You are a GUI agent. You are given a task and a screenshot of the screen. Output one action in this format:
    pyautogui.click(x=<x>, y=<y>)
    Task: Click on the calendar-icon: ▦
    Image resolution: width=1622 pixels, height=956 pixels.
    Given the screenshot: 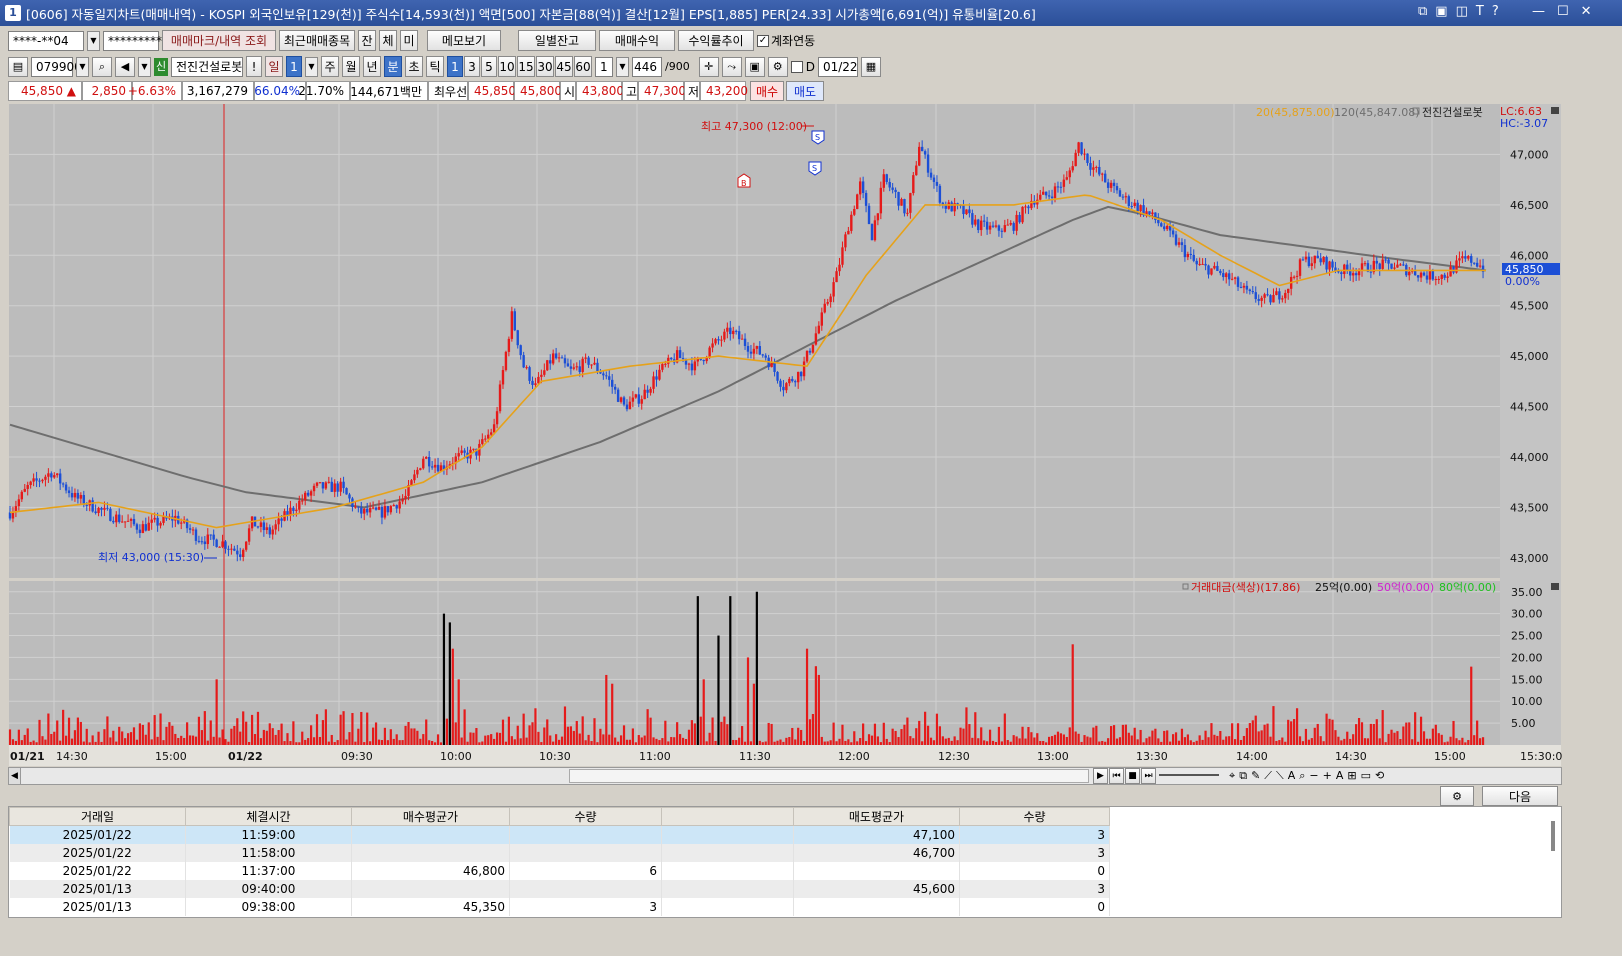 What is the action you would take?
    pyautogui.click(x=870, y=66)
    